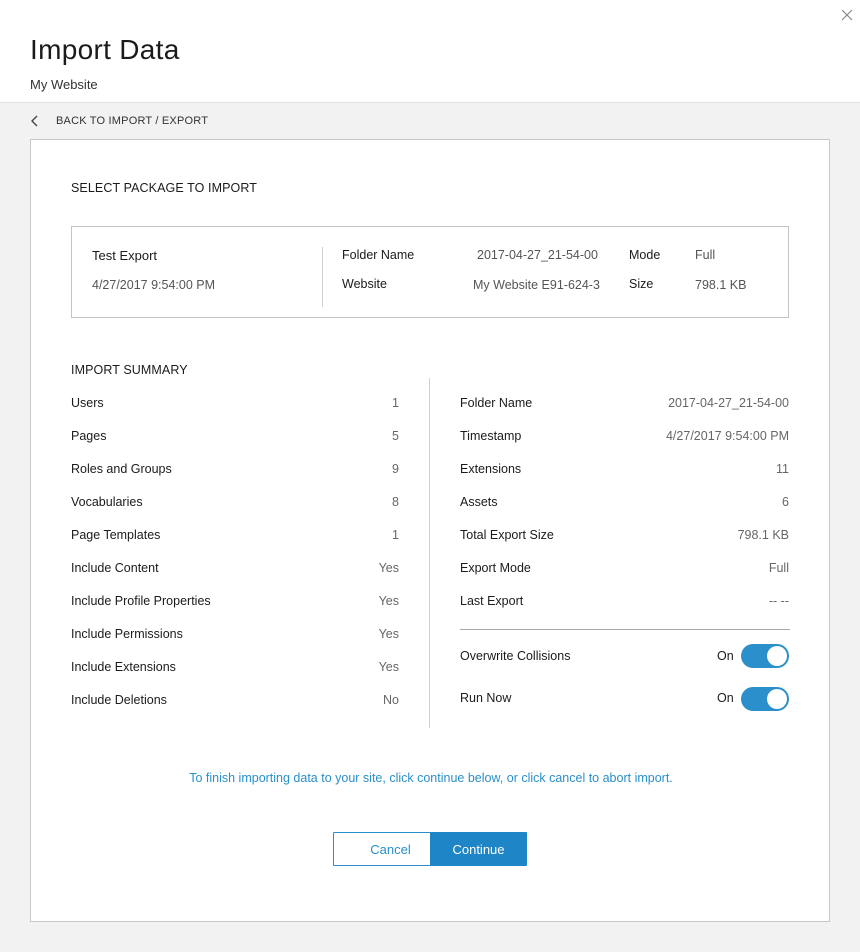 This screenshot has height=952, width=860. I want to click on package-divider, so click(322, 277).